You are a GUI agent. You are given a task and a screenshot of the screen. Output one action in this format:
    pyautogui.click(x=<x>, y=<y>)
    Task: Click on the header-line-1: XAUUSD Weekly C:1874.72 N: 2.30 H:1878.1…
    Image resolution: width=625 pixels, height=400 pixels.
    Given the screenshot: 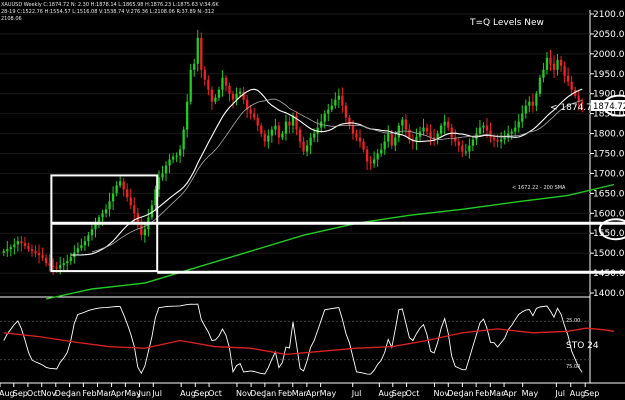 What is the action you would take?
    pyautogui.click(x=110, y=5)
    